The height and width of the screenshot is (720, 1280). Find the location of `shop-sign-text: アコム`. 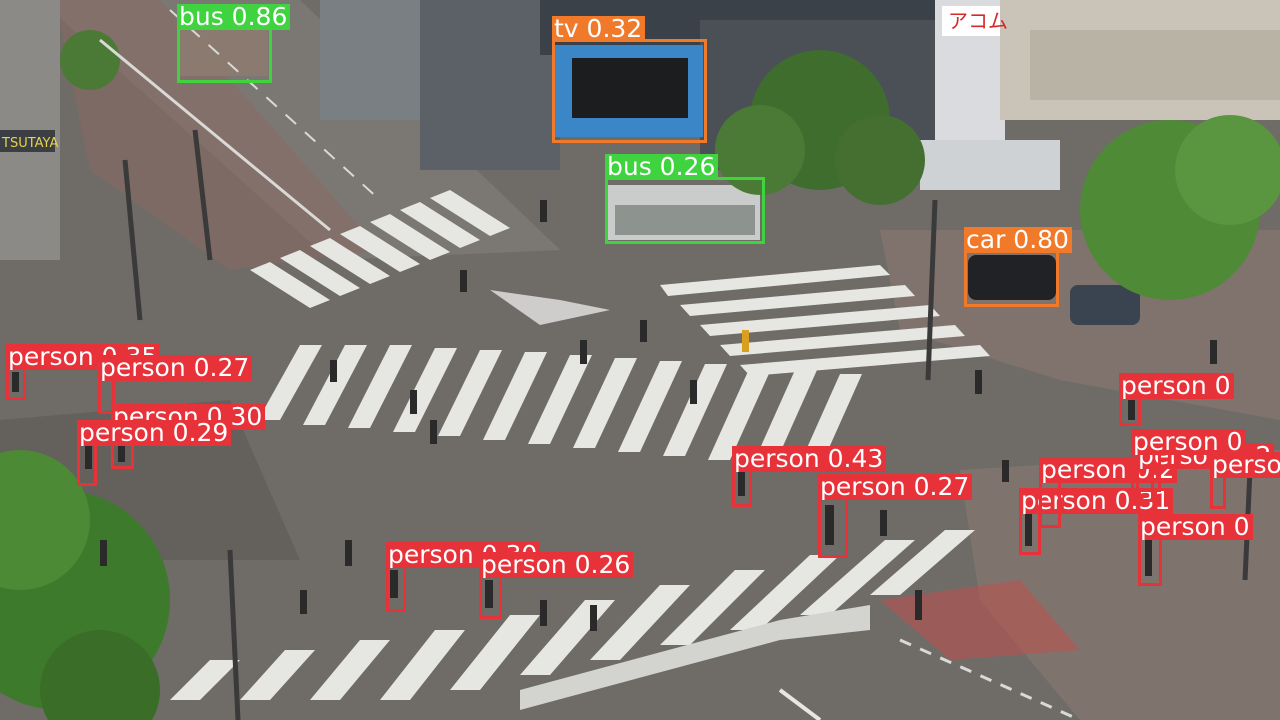

shop-sign-text: アコム is located at coordinates (978, 21).